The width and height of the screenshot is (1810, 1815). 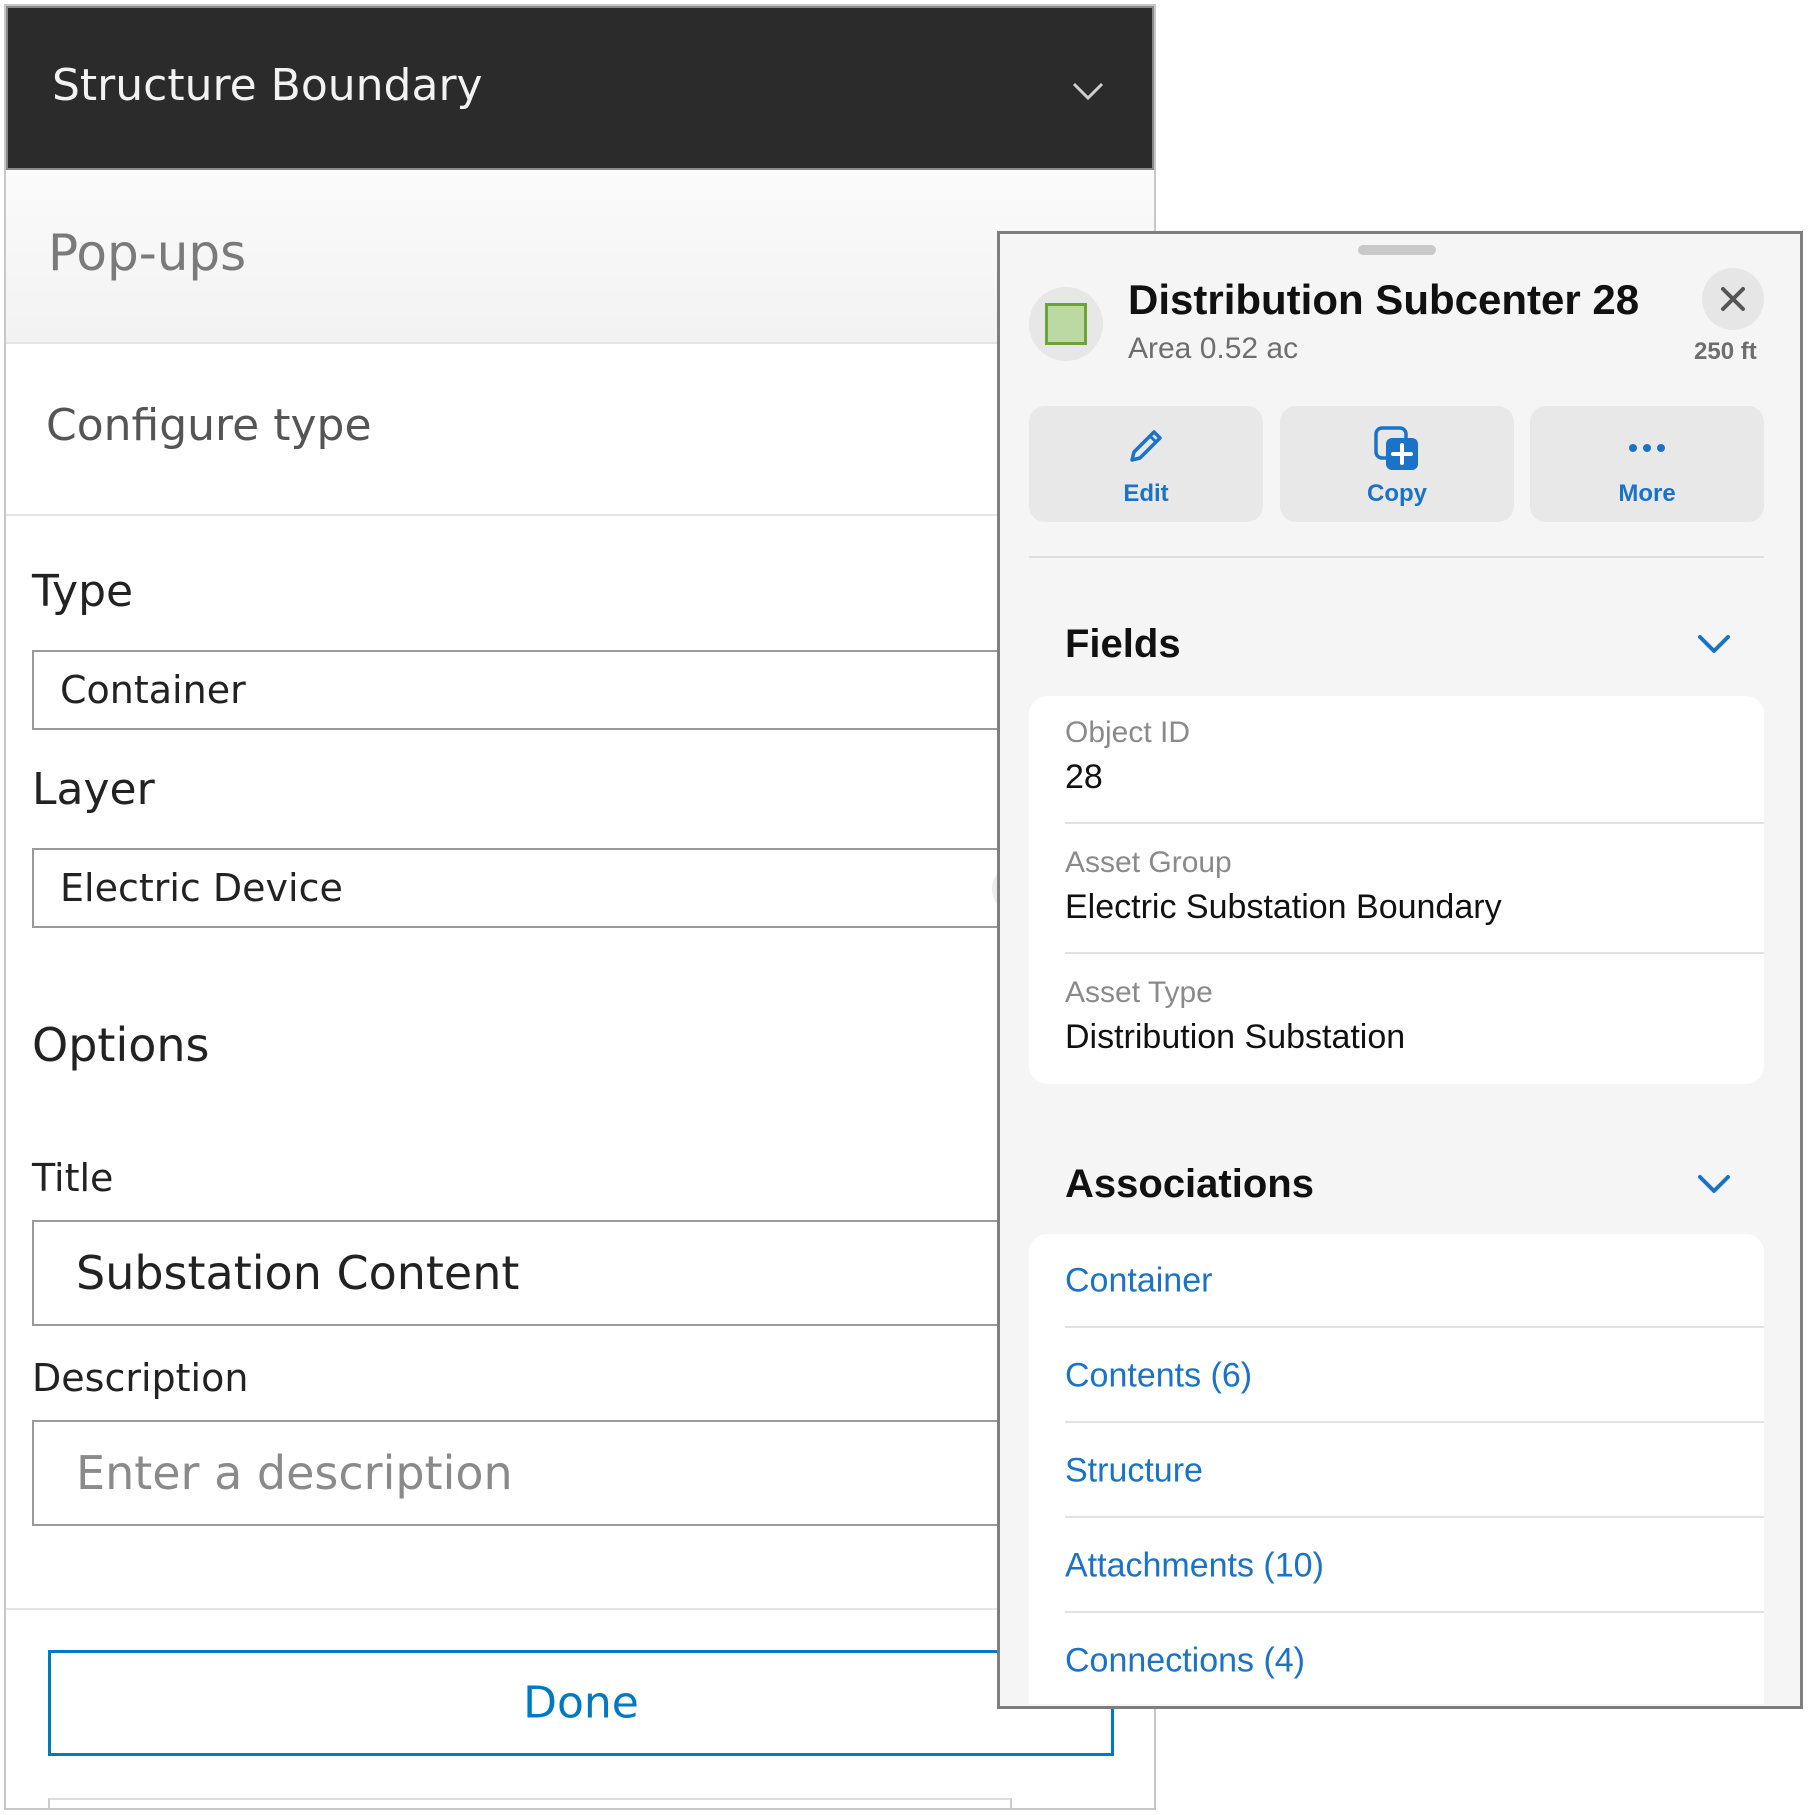 What do you see at coordinates (1128, 732) in the screenshot?
I see `field-label: Object ID` at bounding box center [1128, 732].